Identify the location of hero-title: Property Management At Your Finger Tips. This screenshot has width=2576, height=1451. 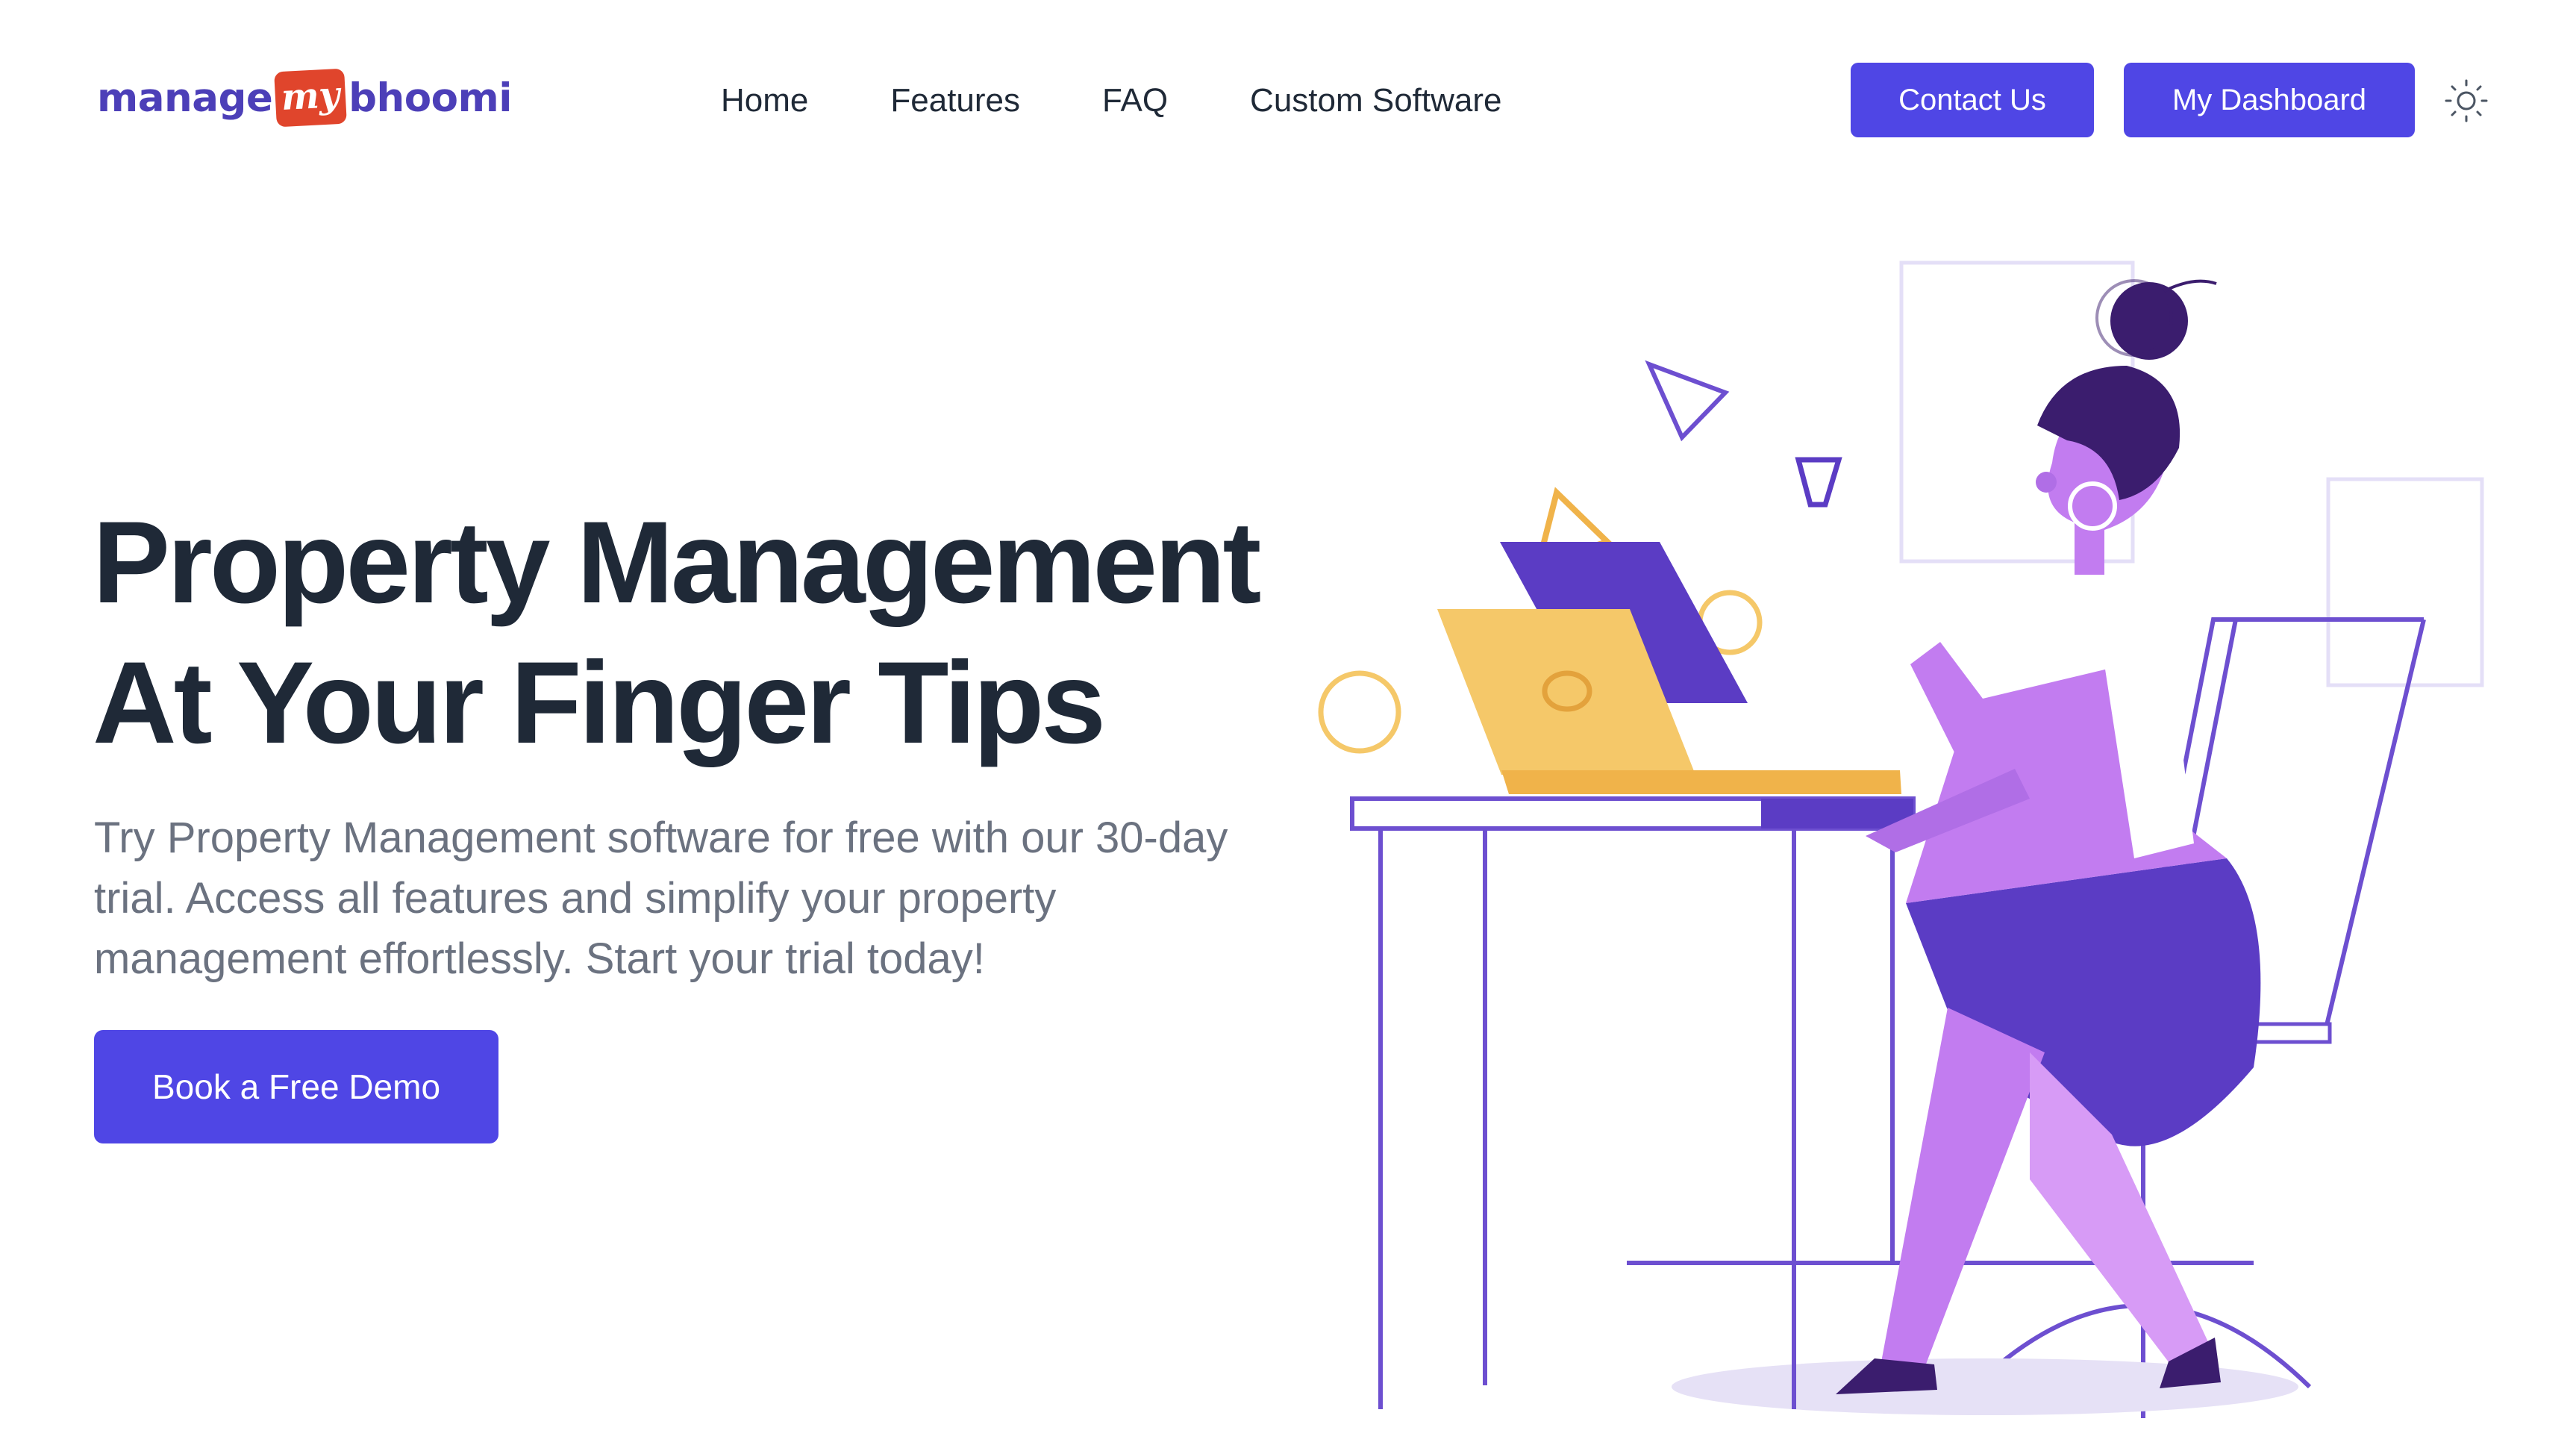
(708, 633).